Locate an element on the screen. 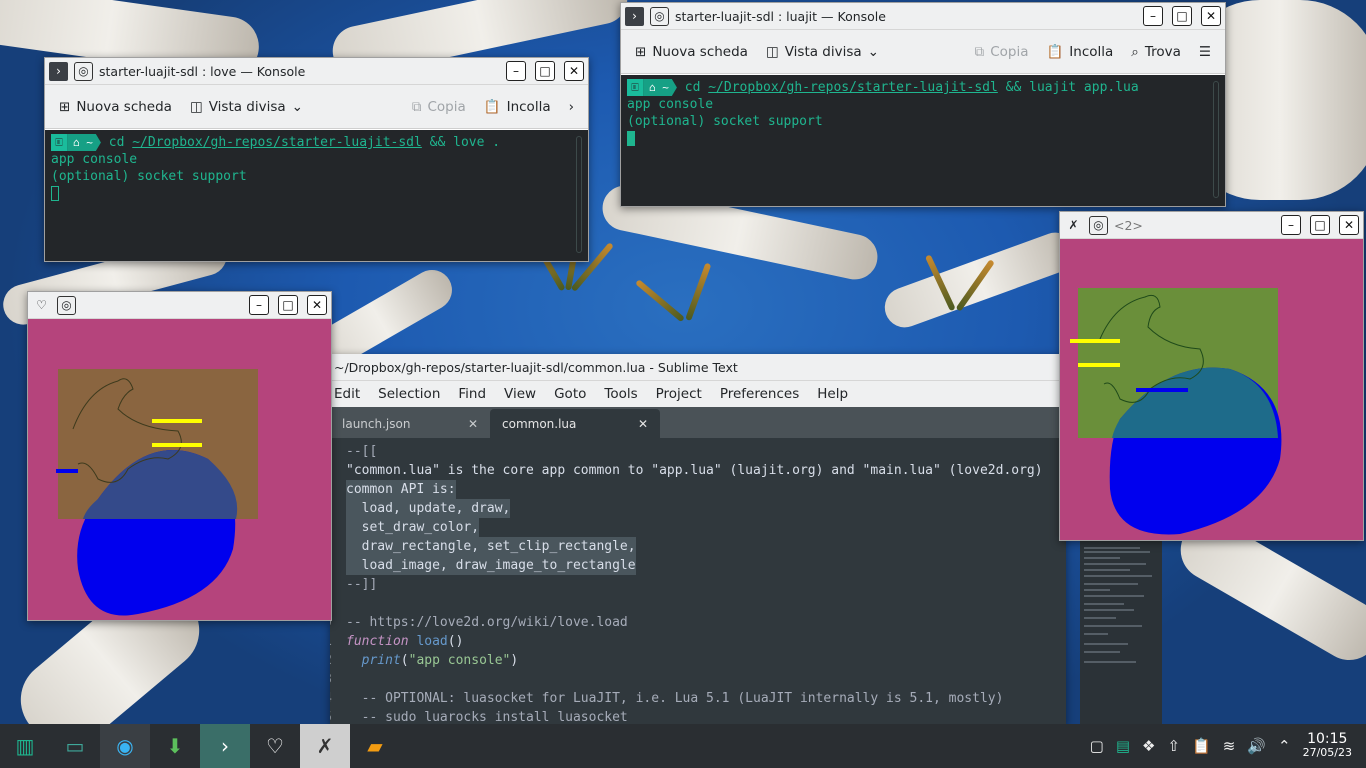 Image resolution: width=1366 pixels, height=768 pixels. menu-help: Help is located at coordinates (832, 394).